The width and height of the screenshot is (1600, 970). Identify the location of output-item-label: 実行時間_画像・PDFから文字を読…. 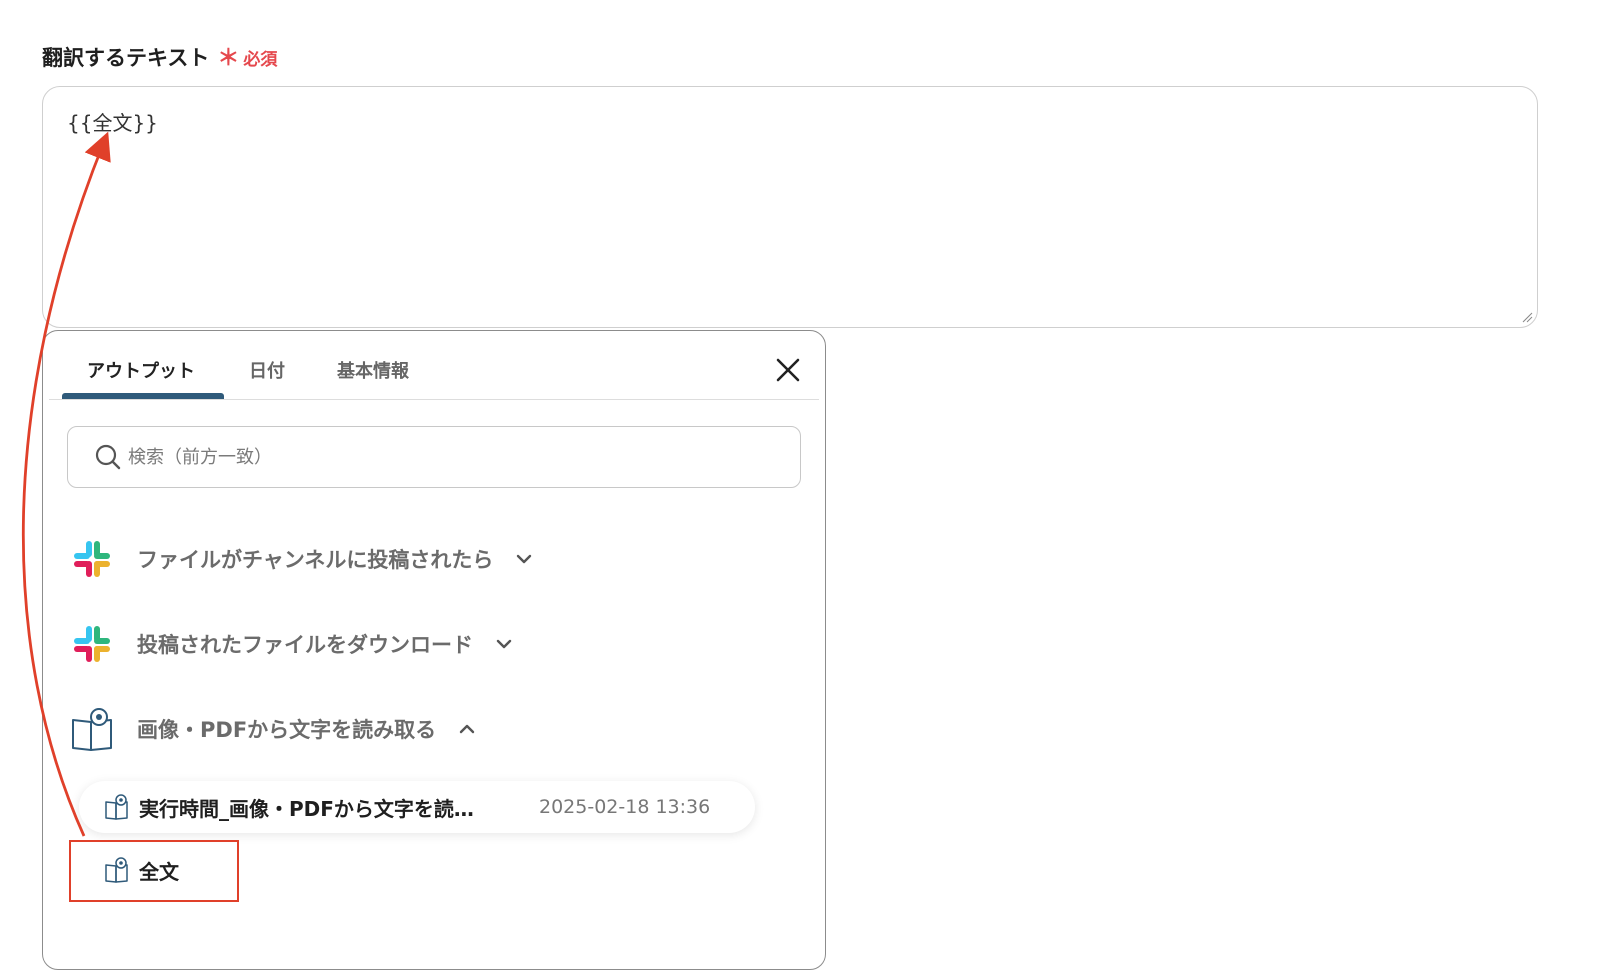
(306, 808).